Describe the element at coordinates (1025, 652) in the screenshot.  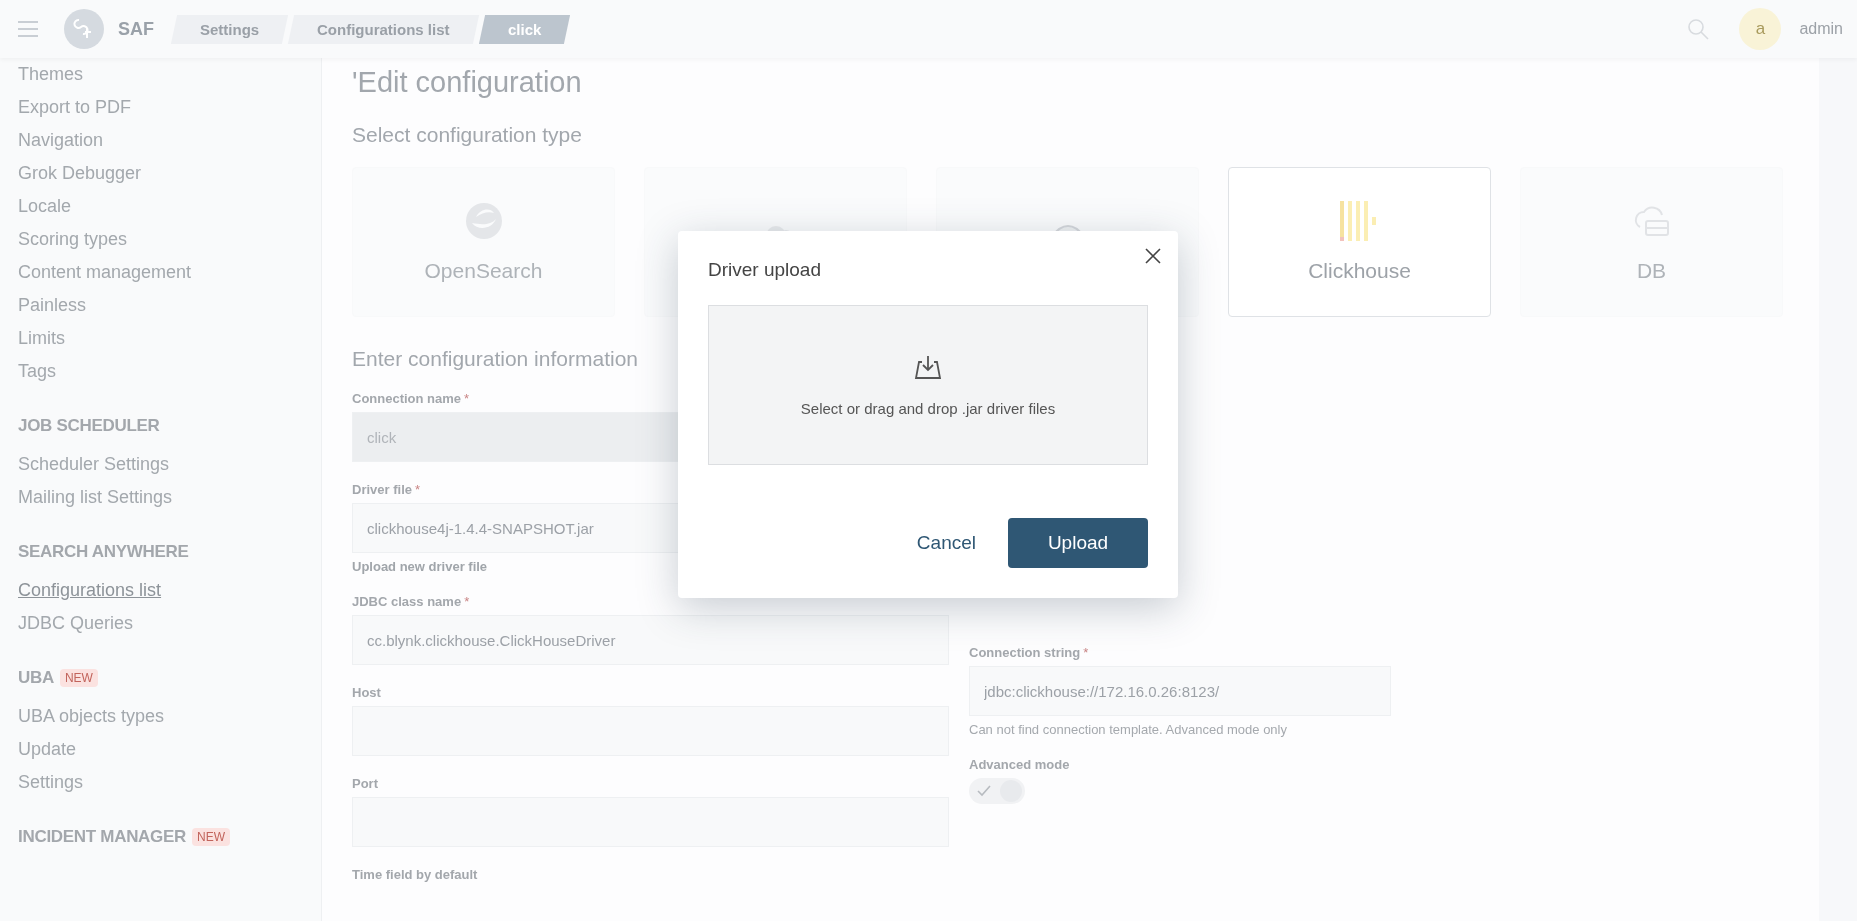
I see `field-label: Connection string` at that location.